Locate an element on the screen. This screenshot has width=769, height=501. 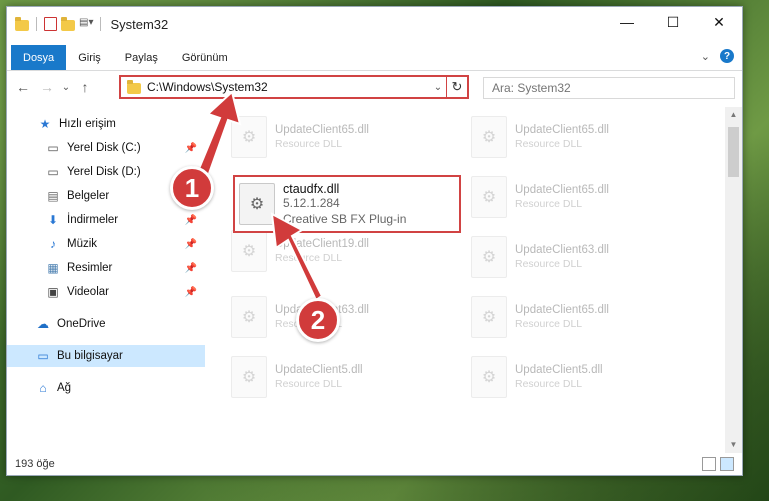
file-name: UpdateClient63.dll is located at coordinates (562, 250).